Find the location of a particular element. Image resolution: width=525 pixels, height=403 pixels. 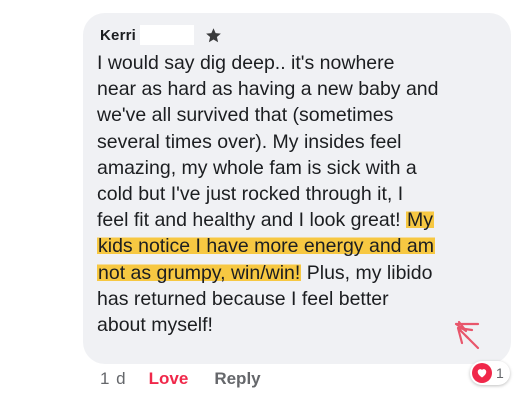

comment-line: not as grumpy, win/win! Plus, my libido is located at coordinates (302, 273).